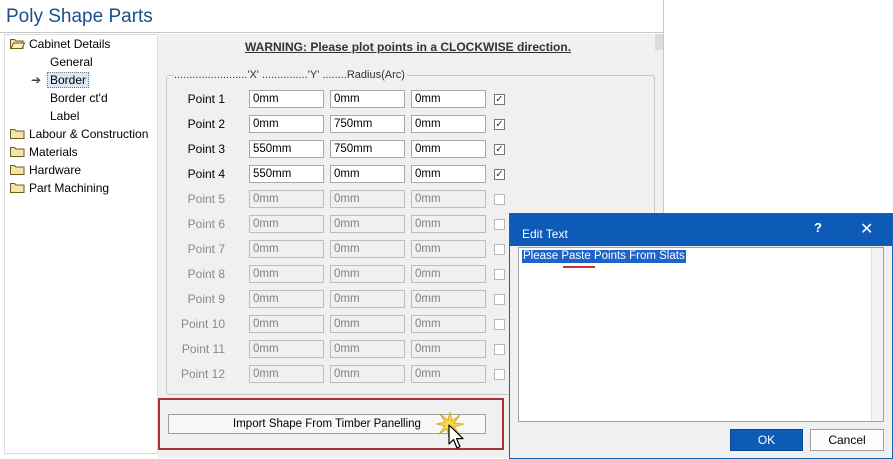 The image size is (893, 459). I want to click on point-row-label: Point 6, so click(206, 224).